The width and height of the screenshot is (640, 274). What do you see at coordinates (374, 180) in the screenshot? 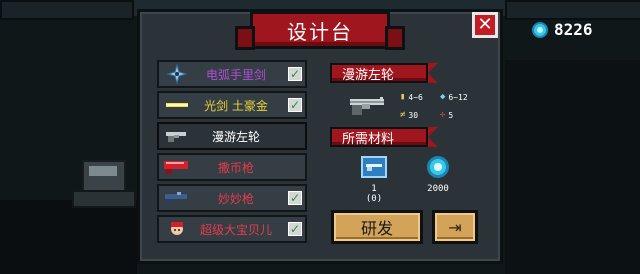
I see `material-item: 1 (0)` at bounding box center [374, 180].